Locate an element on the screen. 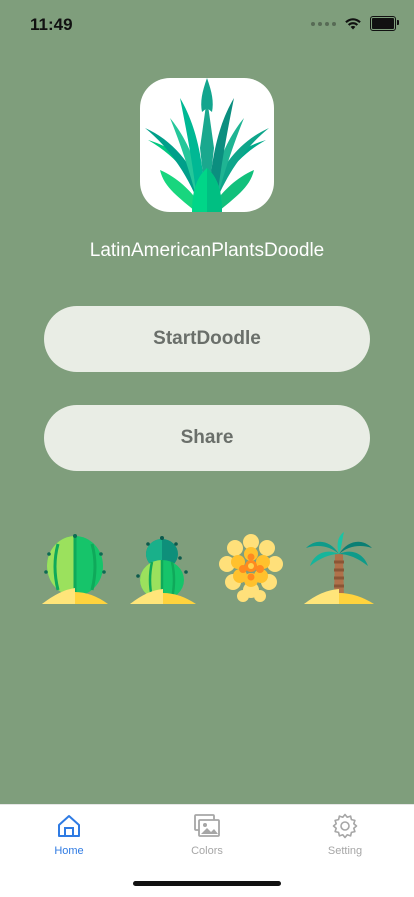 The height and width of the screenshot is (897, 414). yellow-flower-icon is located at coordinates (251, 568).